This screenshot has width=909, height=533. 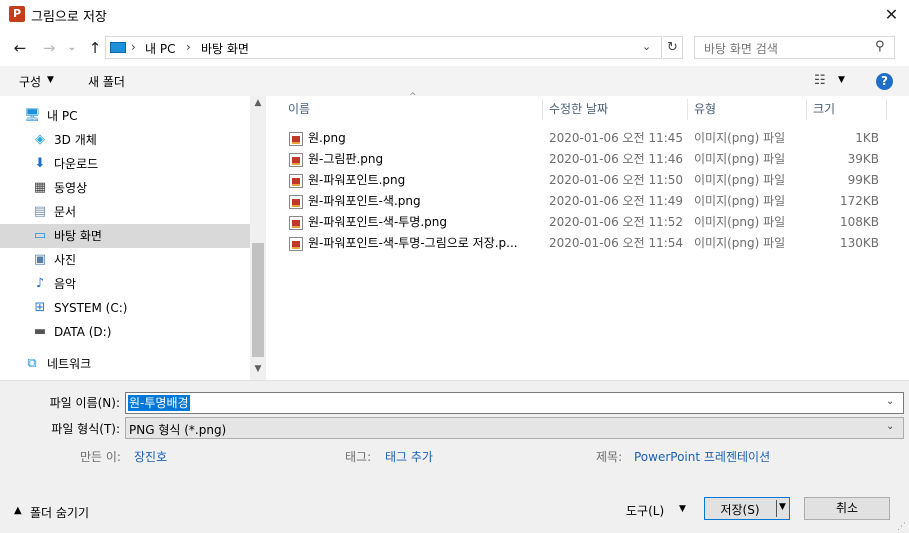 I want to click on sidebar-item-label: 다운로드, so click(x=76, y=164).